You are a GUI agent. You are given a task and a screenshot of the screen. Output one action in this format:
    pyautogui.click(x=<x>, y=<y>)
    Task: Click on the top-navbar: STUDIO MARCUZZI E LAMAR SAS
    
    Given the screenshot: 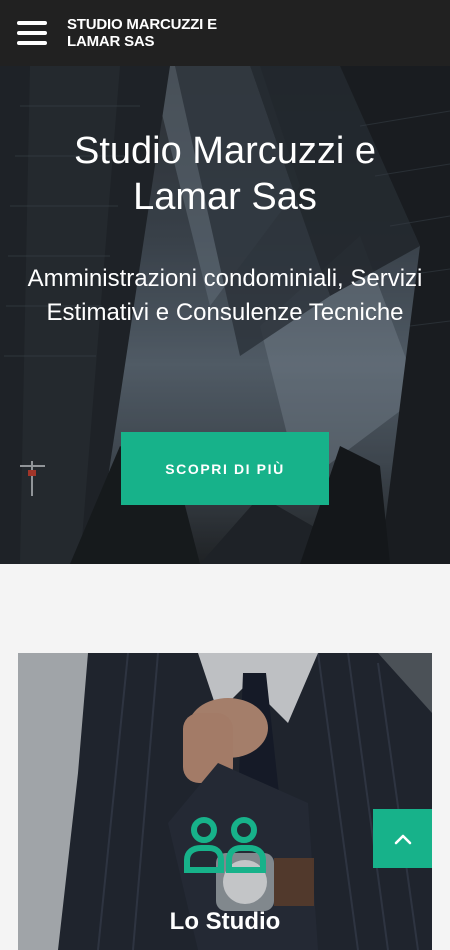 What is the action you would take?
    pyautogui.click(x=225, y=33)
    